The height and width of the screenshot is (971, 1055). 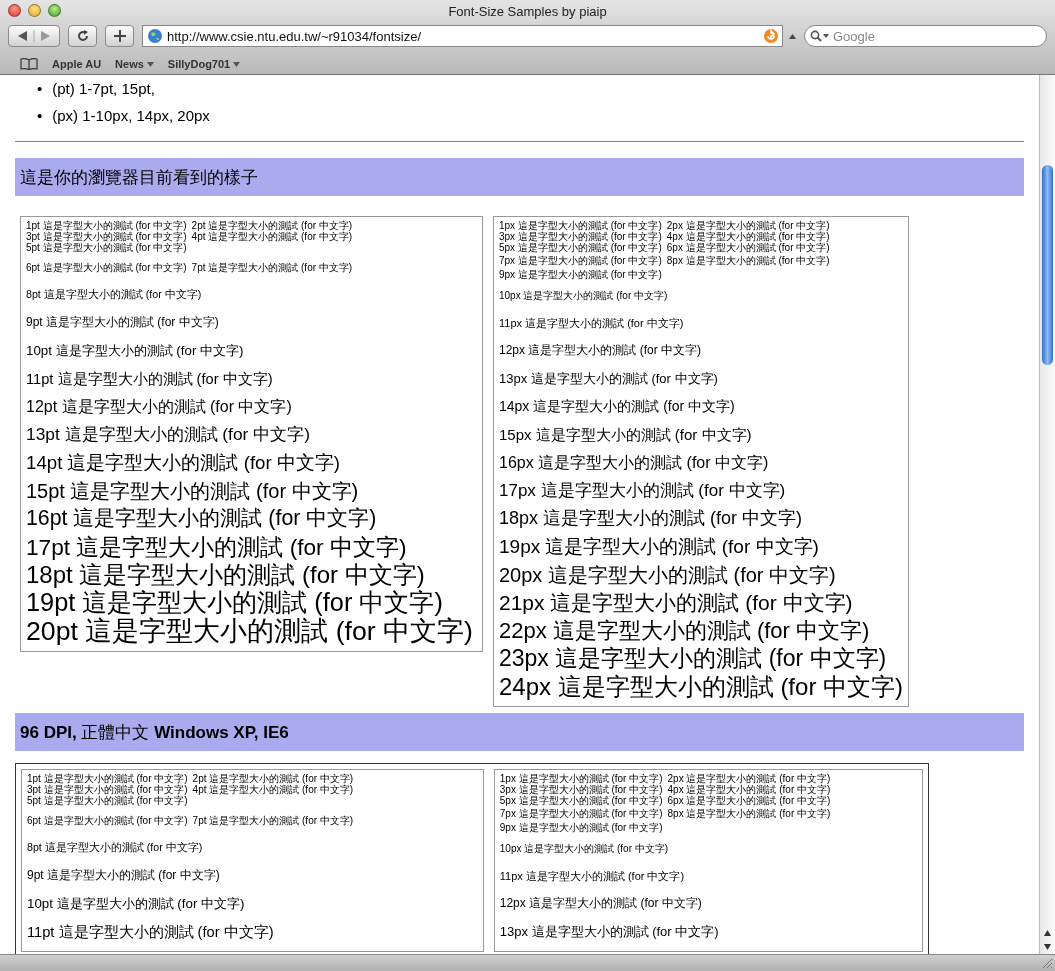 What do you see at coordinates (192, 491) in the screenshot?
I see `font-sample: 15pt 這是字型大小的測試 (for 中文字)` at bounding box center [192, 491].